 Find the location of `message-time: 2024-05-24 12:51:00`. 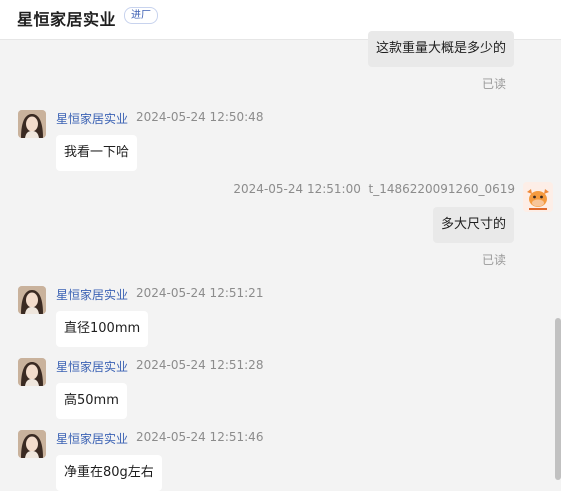

message-time: 2024-05-24 12:51:00 is located at coordinates (297, 189).